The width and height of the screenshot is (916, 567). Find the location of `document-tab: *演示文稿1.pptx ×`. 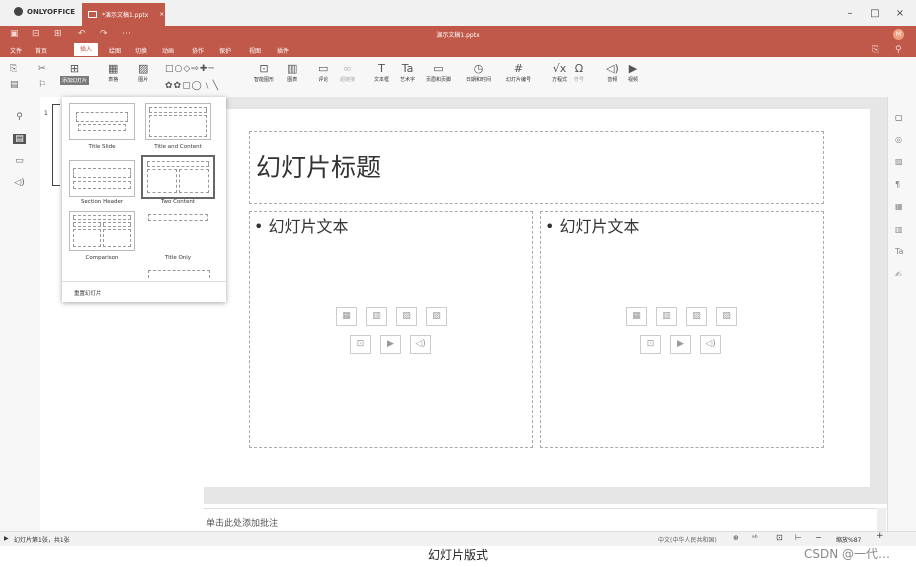

document-tab: *演示文稿1.pptx × is located at coordinates (123, 14).